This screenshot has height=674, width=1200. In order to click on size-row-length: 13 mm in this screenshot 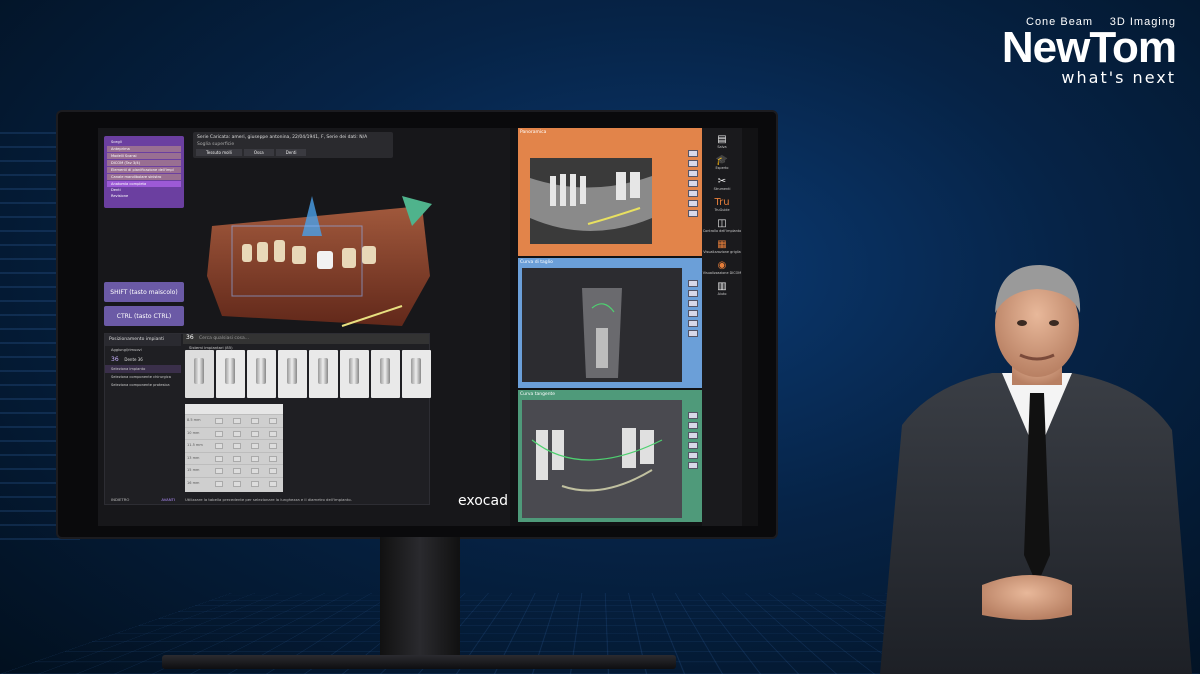, I will do `click(193, 458)`.